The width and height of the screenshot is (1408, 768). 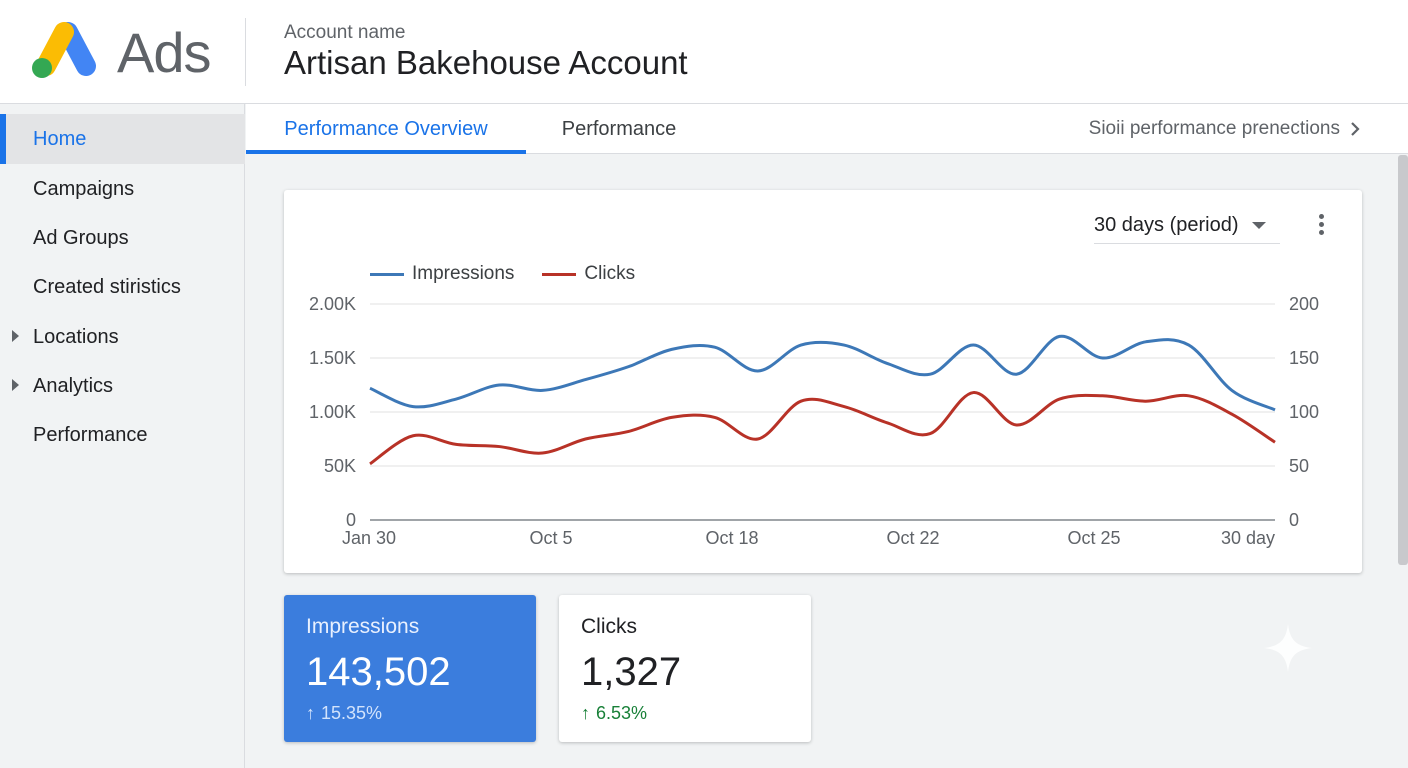 I want to click on y-right-tick-label: 100, so click(x=1304, y=412).